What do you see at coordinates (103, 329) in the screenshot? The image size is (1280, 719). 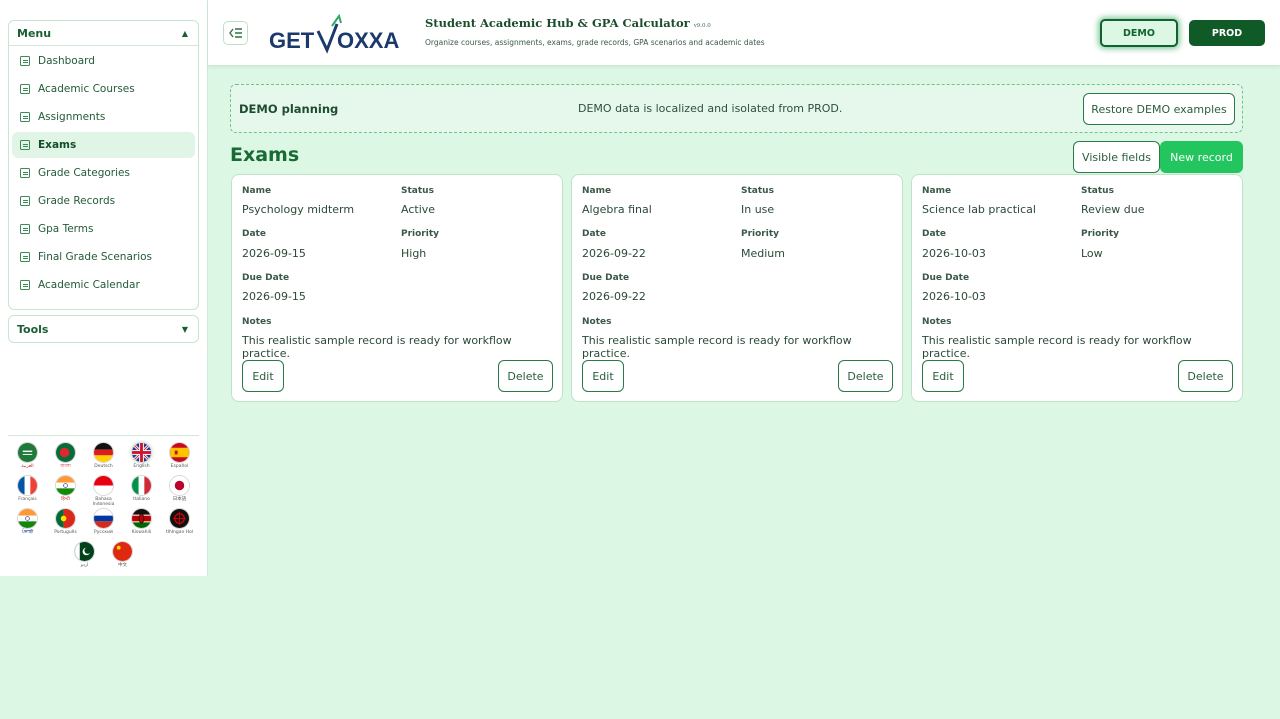 I see `tools-panel-header: Tools ▼` at bounding box center [103, 329].